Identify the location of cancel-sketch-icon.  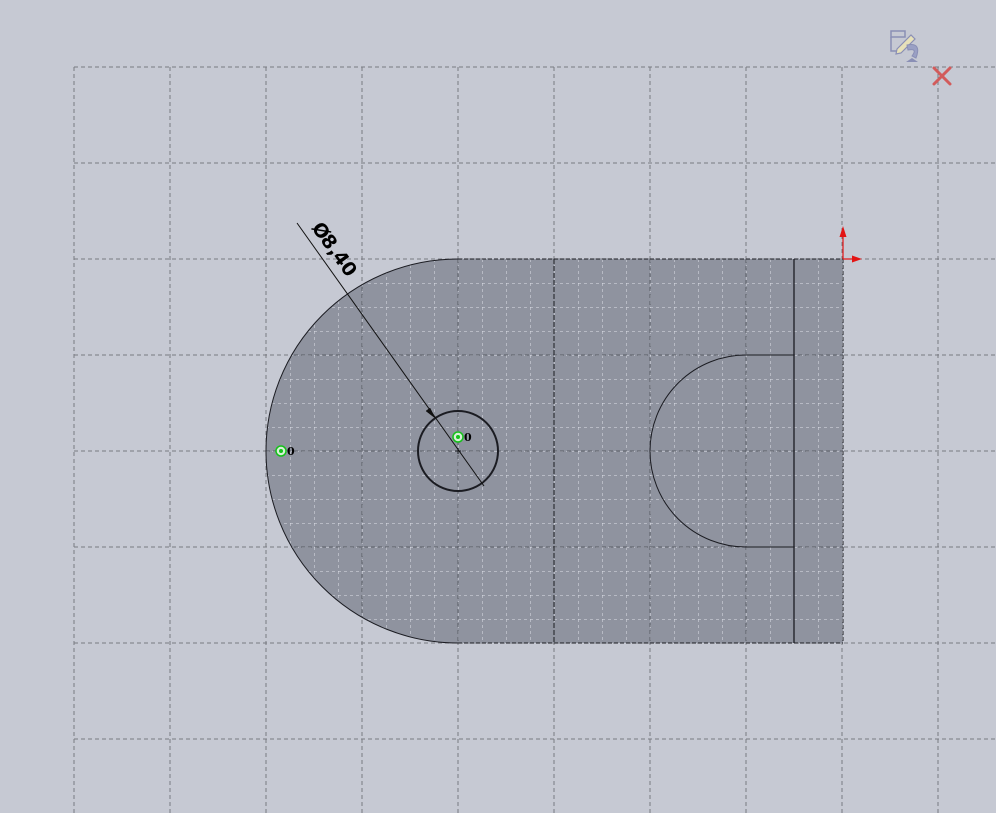
(942, 76).